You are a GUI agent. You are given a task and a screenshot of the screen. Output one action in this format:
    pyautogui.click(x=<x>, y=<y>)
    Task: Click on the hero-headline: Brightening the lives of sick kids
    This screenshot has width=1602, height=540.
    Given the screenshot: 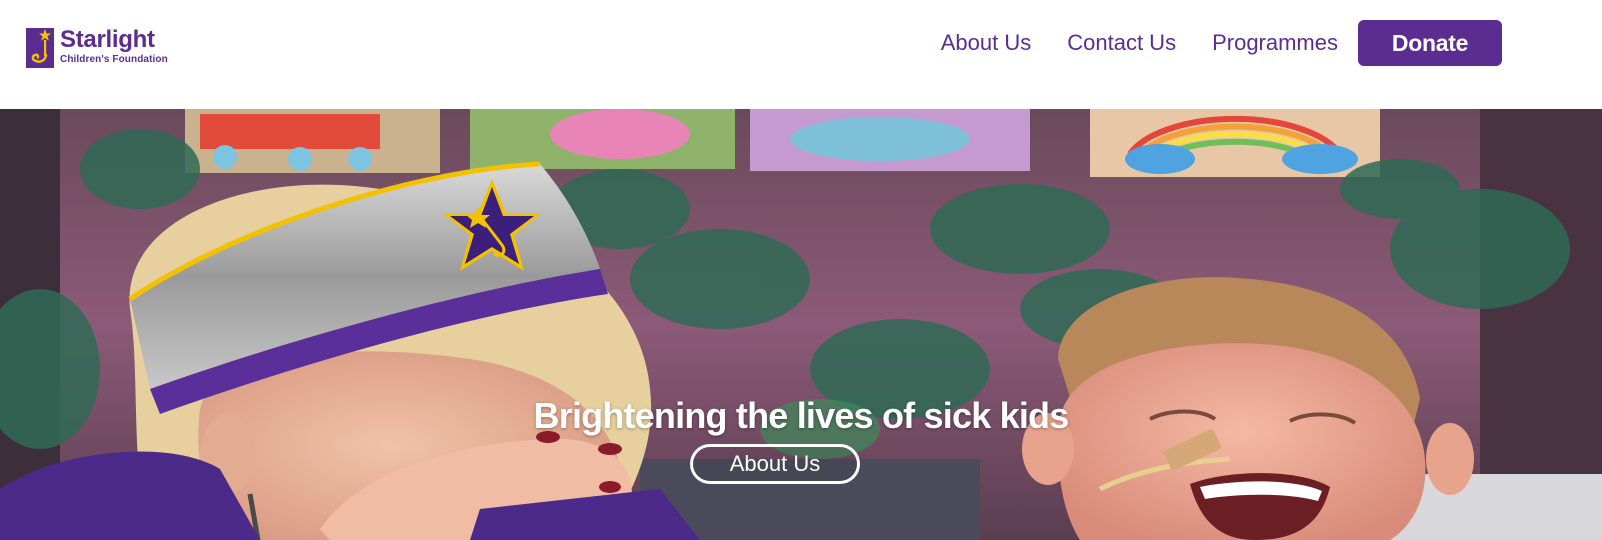 What is the action you would take?
    pyautogui.click(x=801, y=415)
    